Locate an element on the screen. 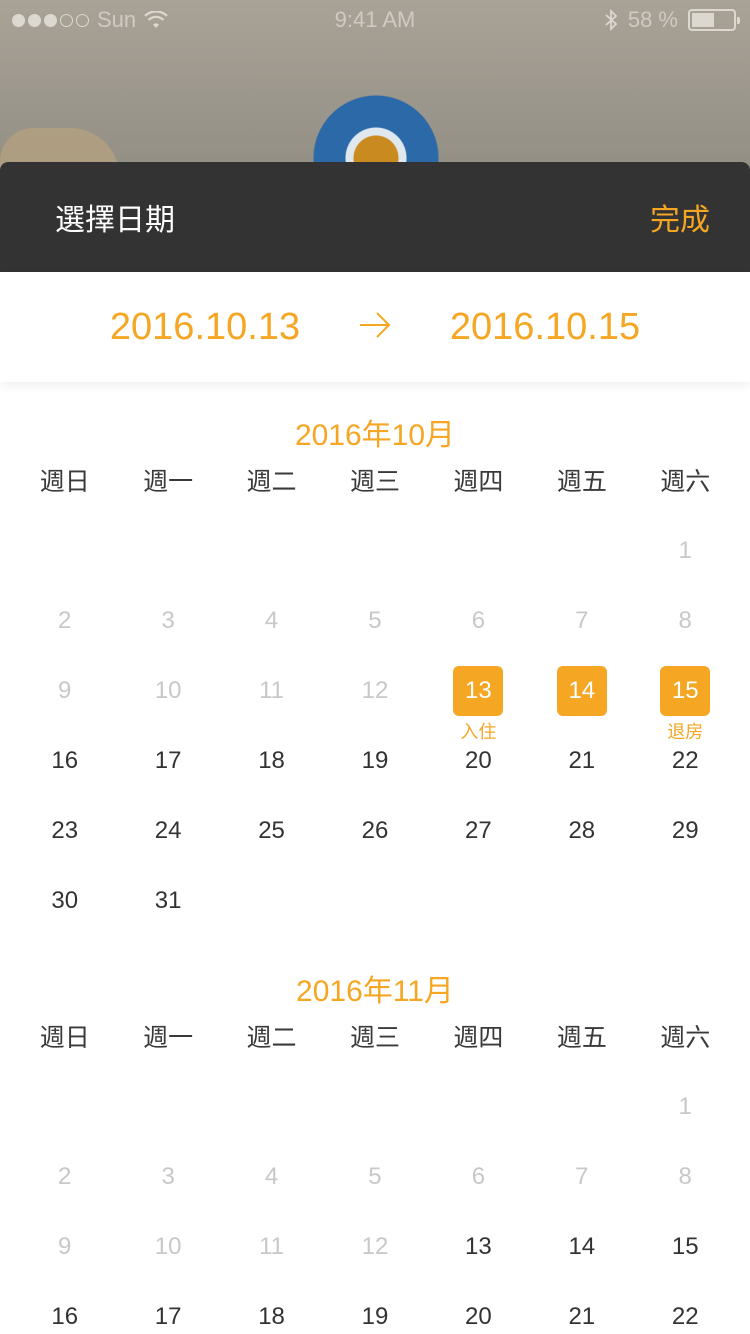 Image resolution: width=750 pixels, height=1334 pixels. calendar-day: 15 is located at coordinates (685, 1249).